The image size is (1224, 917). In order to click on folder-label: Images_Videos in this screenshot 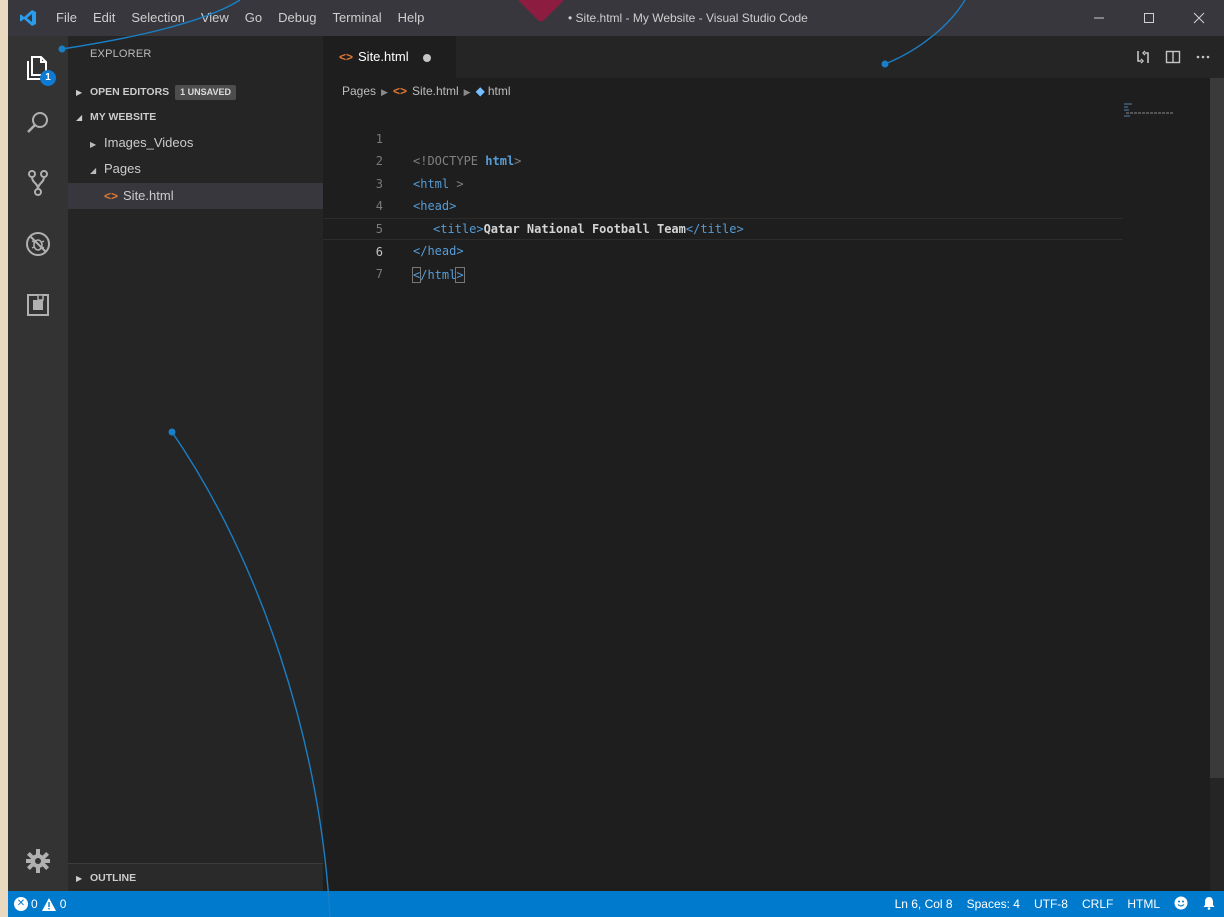, I will do `click(149, 142)`.